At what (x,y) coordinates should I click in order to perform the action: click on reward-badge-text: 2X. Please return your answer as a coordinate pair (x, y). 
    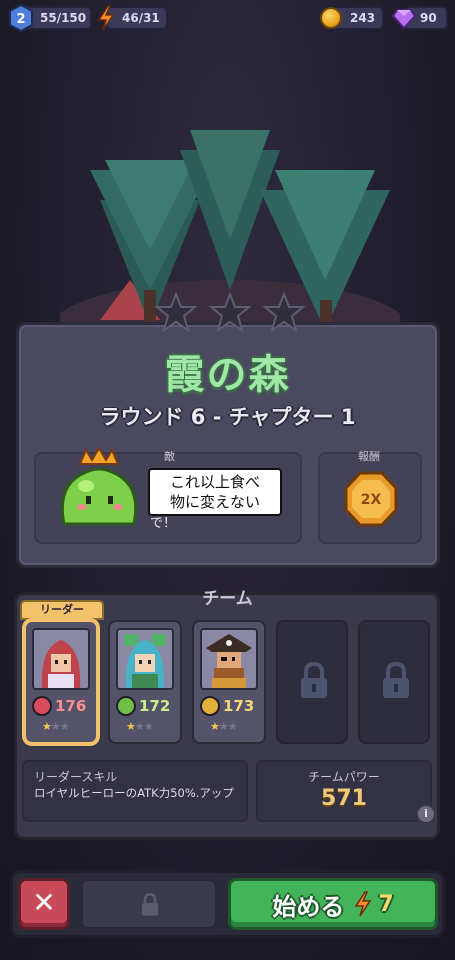
    Looking at the image, I should click on (371, 500).